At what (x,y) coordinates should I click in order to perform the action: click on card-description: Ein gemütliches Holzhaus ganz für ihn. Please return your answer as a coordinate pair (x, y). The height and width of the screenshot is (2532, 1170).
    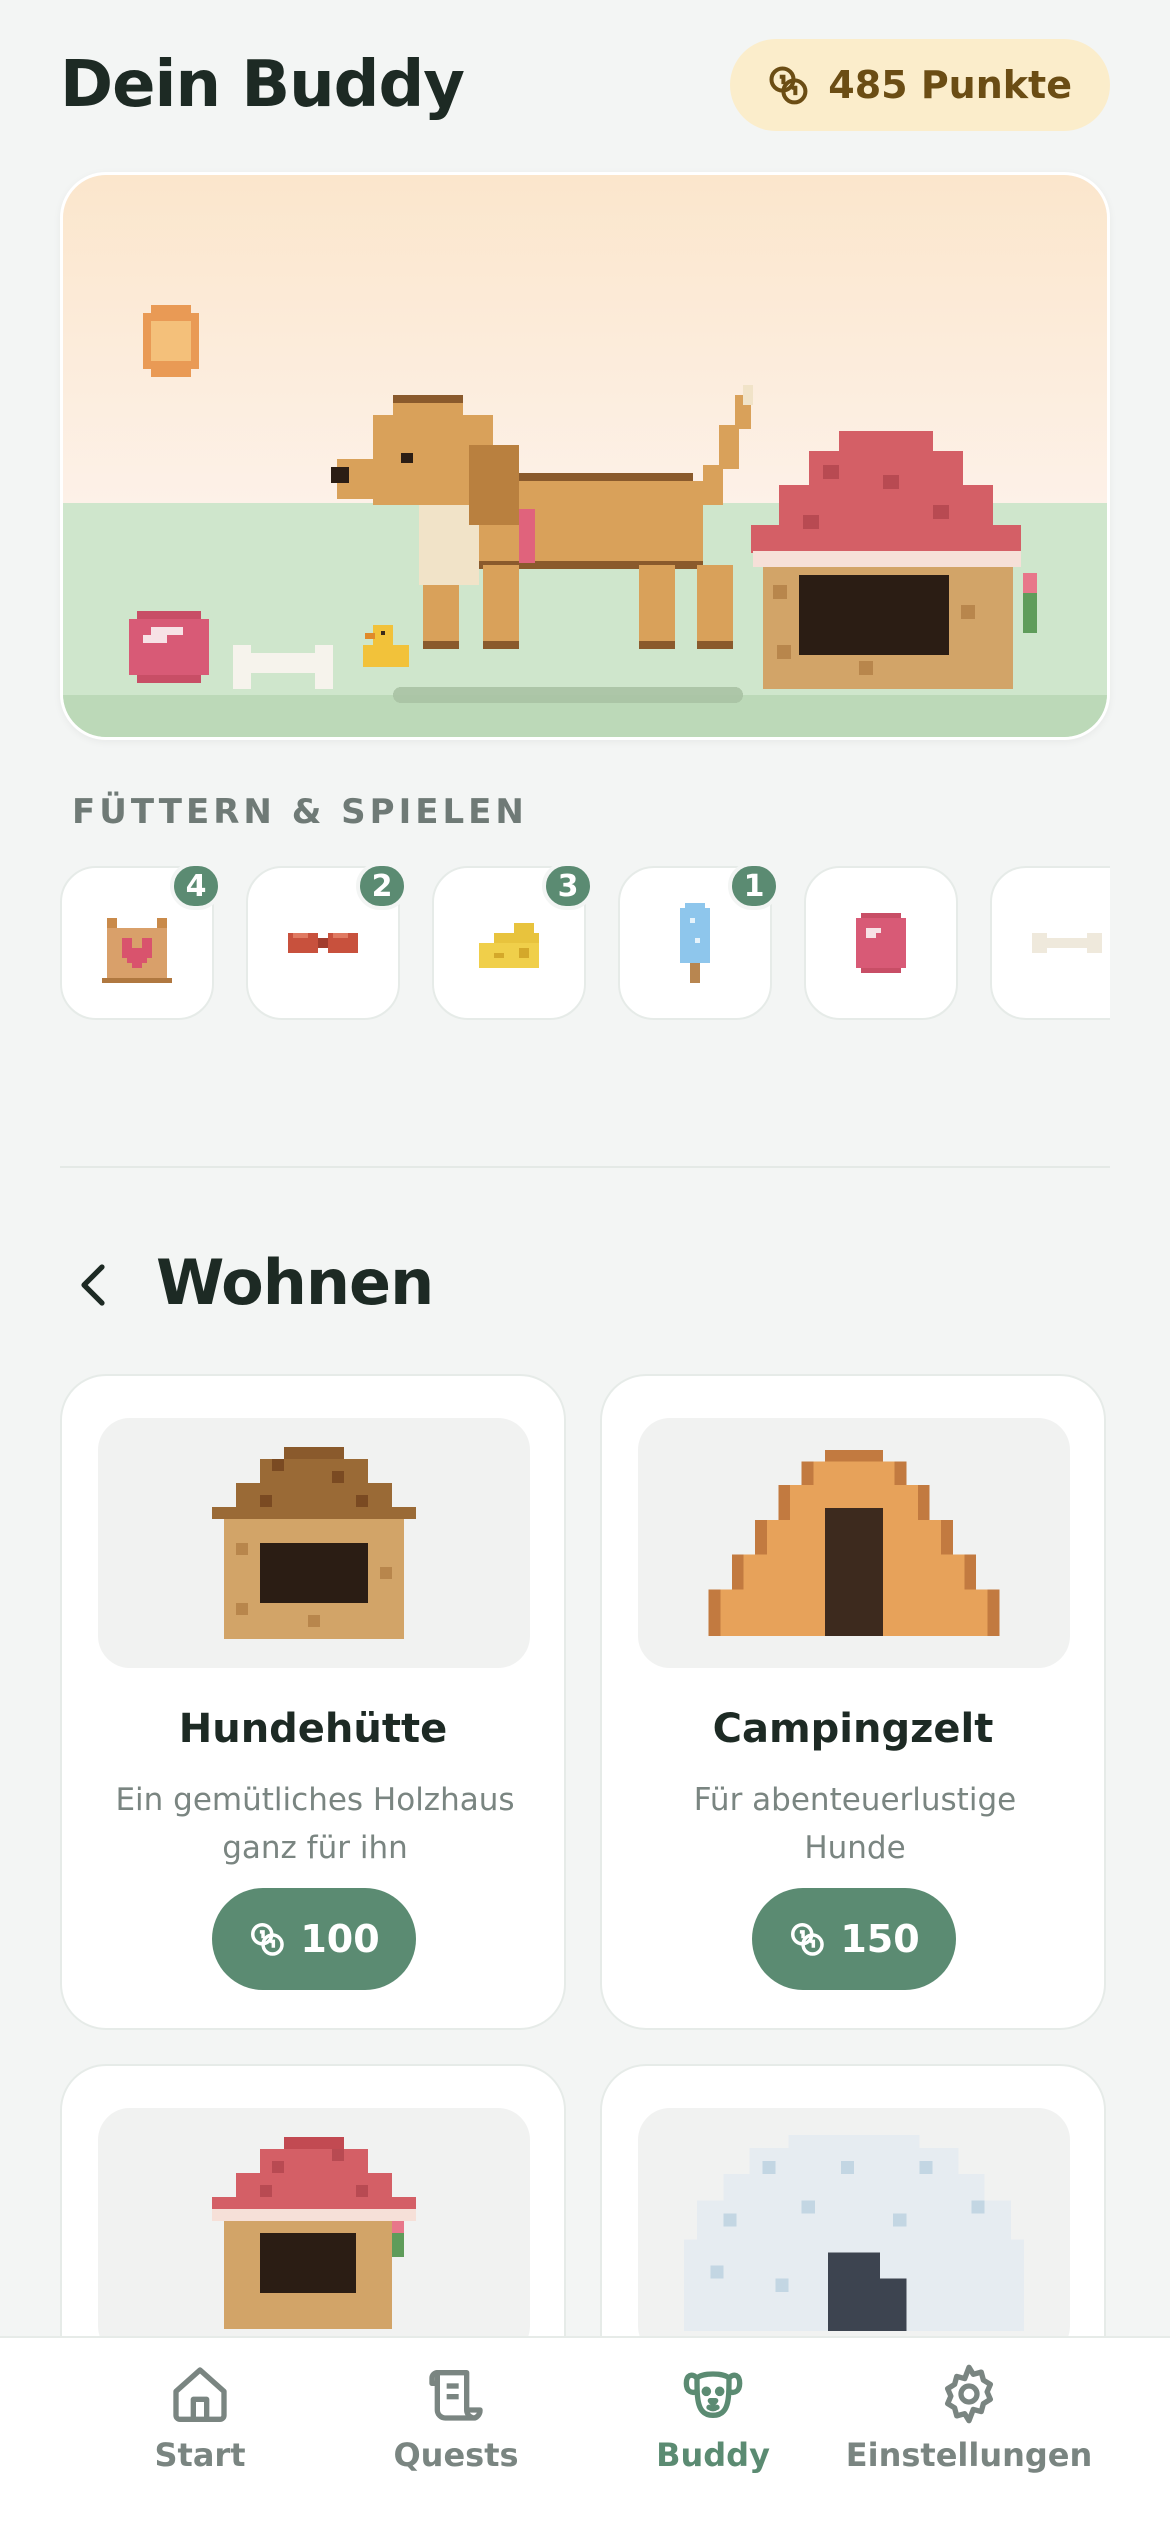
    Looking at the image, I should click on (315, 1824).